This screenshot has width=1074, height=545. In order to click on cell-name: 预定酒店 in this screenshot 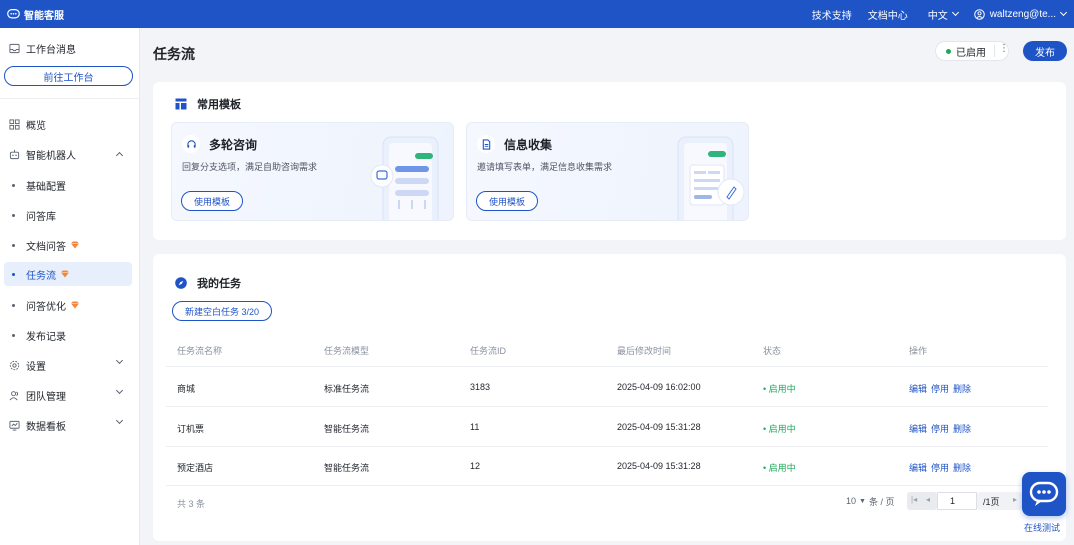, I will do `click(195, 468)`.